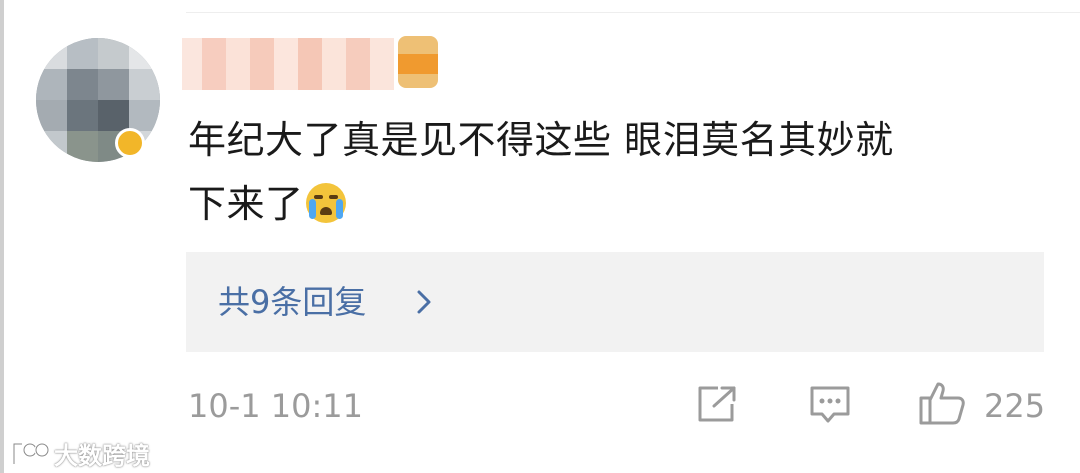  I want to click on comment-text-line-2-text: 下来了, so click(246, 204).